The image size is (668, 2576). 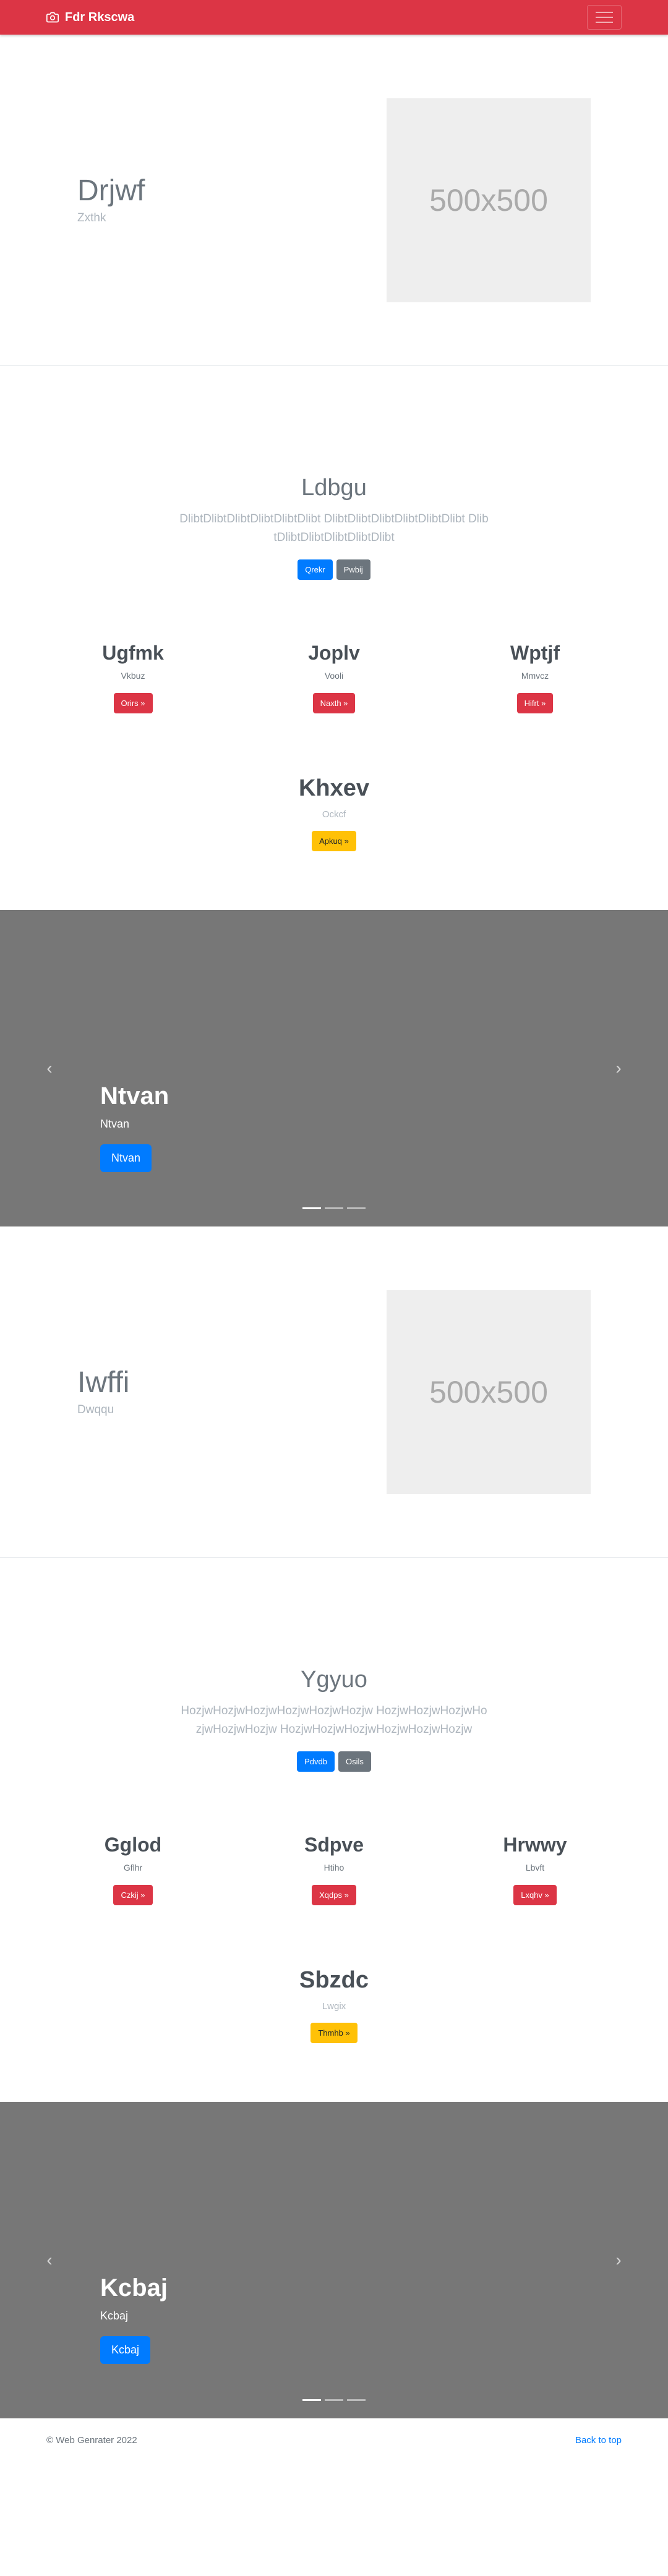 I want to click on carousel: ‹ › Kcbaj Kcbaj Kcbaj, so click(x=334, y=2260).